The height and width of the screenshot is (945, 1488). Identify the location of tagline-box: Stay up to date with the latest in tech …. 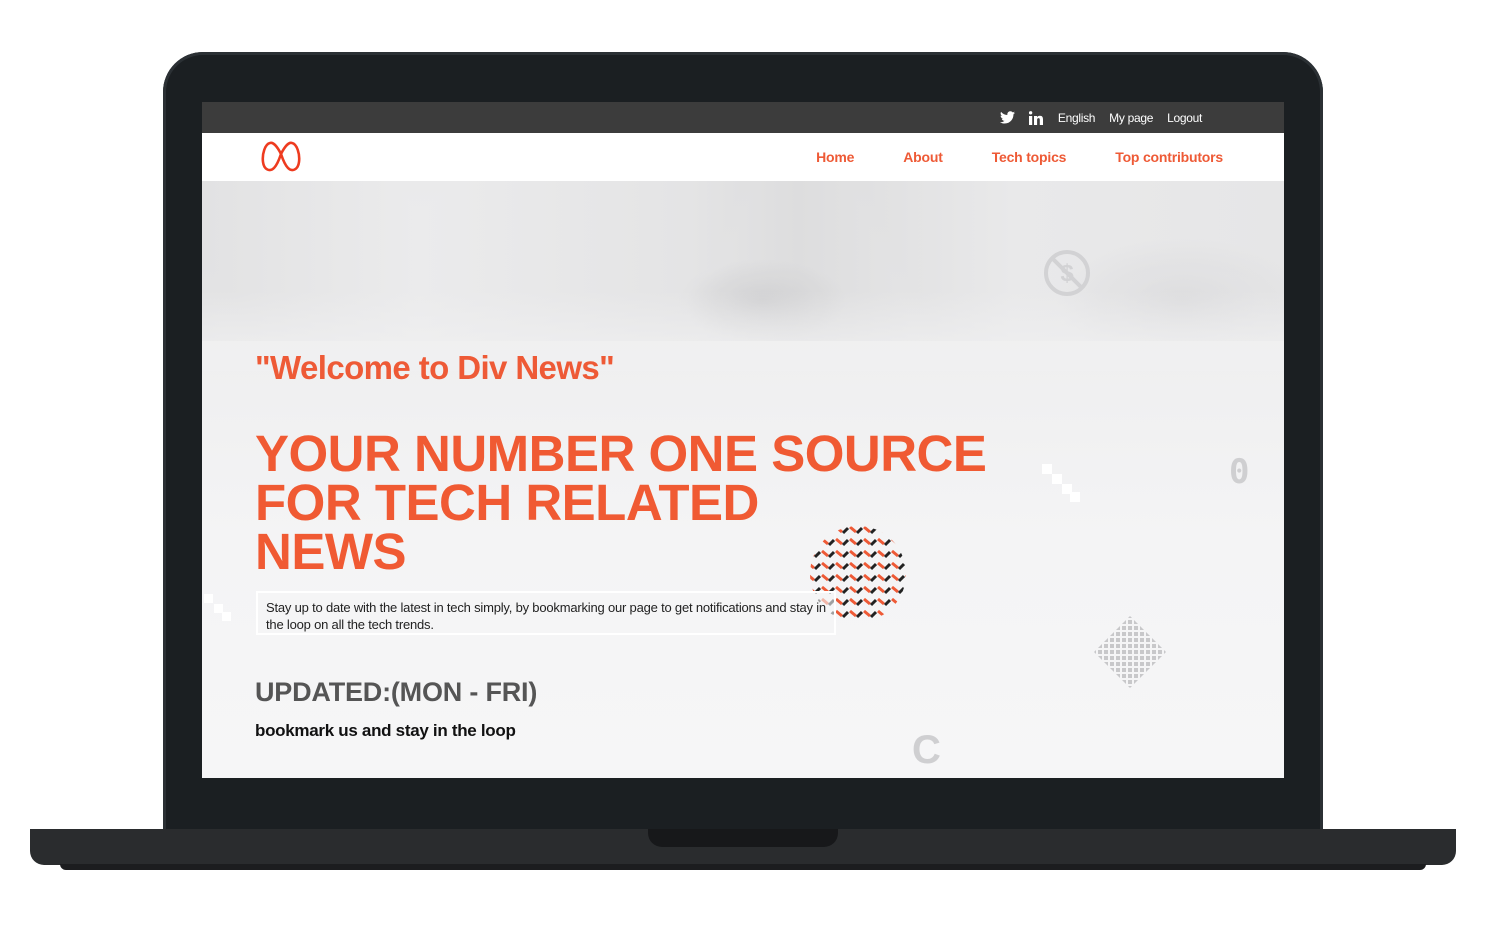
(546, 613).